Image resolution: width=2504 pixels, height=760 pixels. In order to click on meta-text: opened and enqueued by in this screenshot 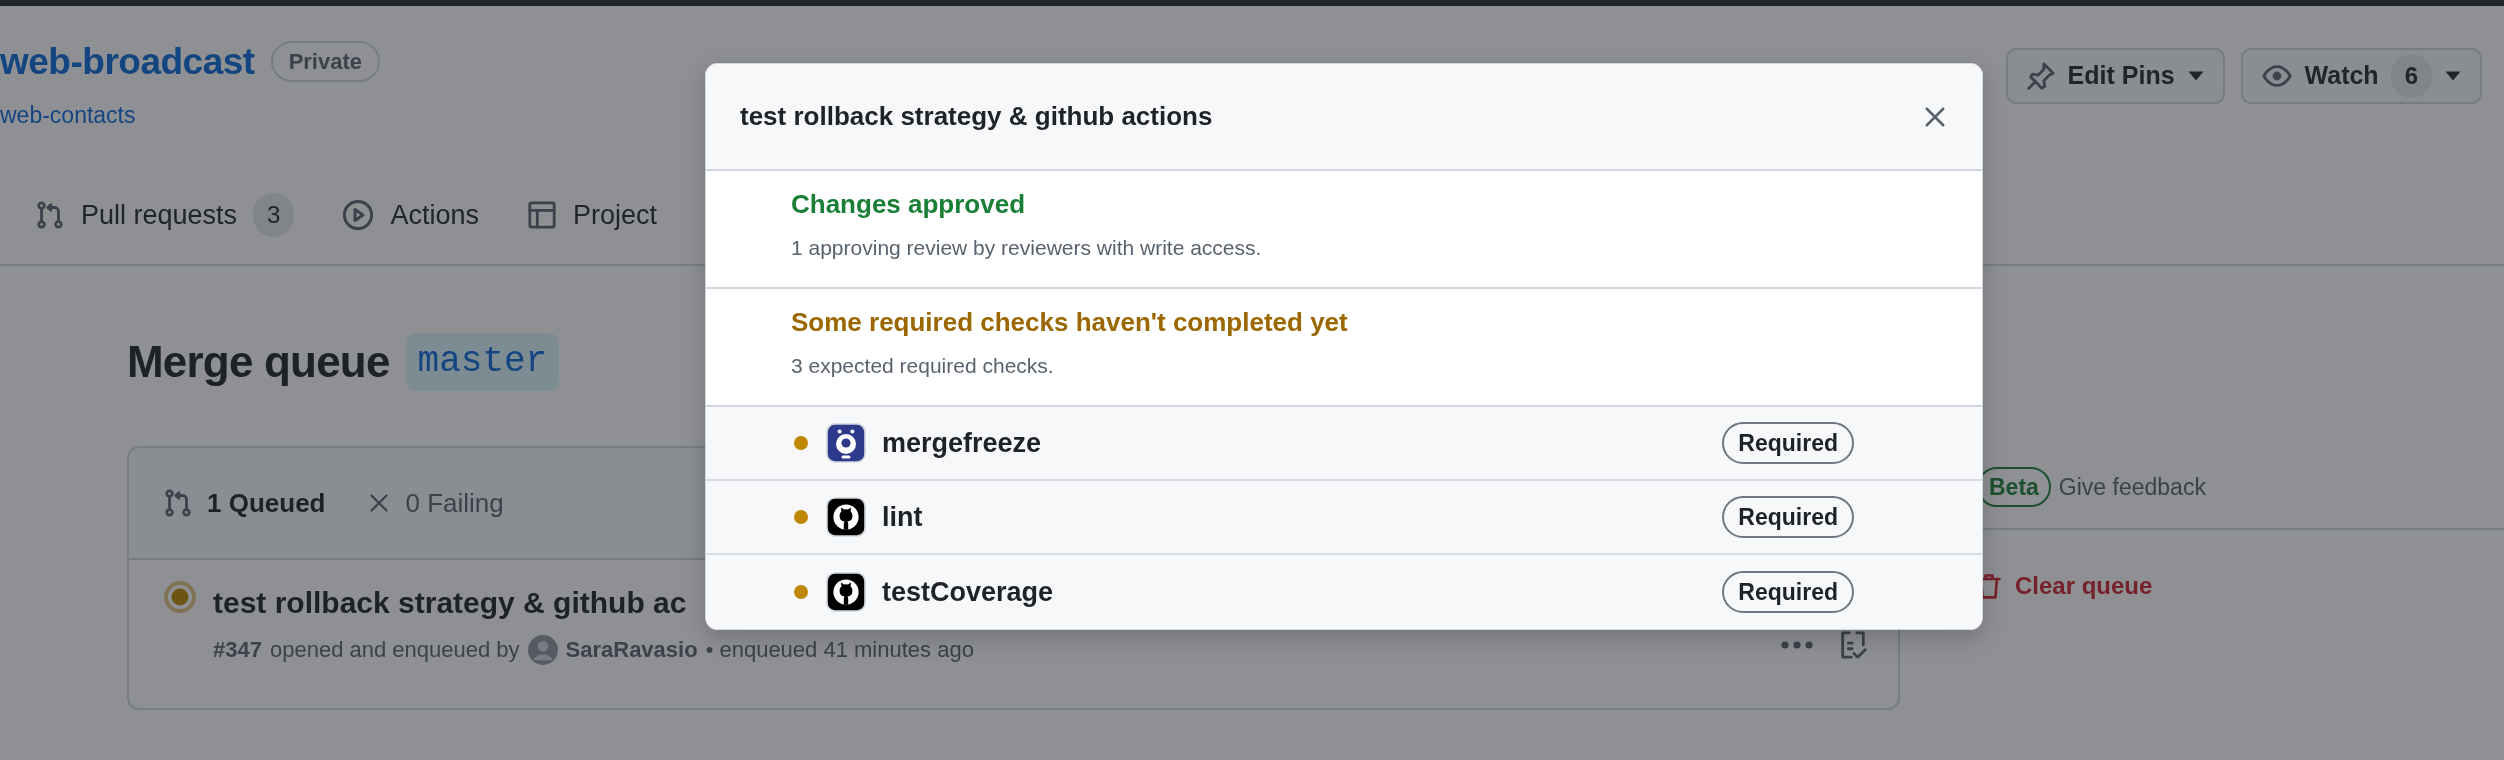, I will do `click(394, 650)`.